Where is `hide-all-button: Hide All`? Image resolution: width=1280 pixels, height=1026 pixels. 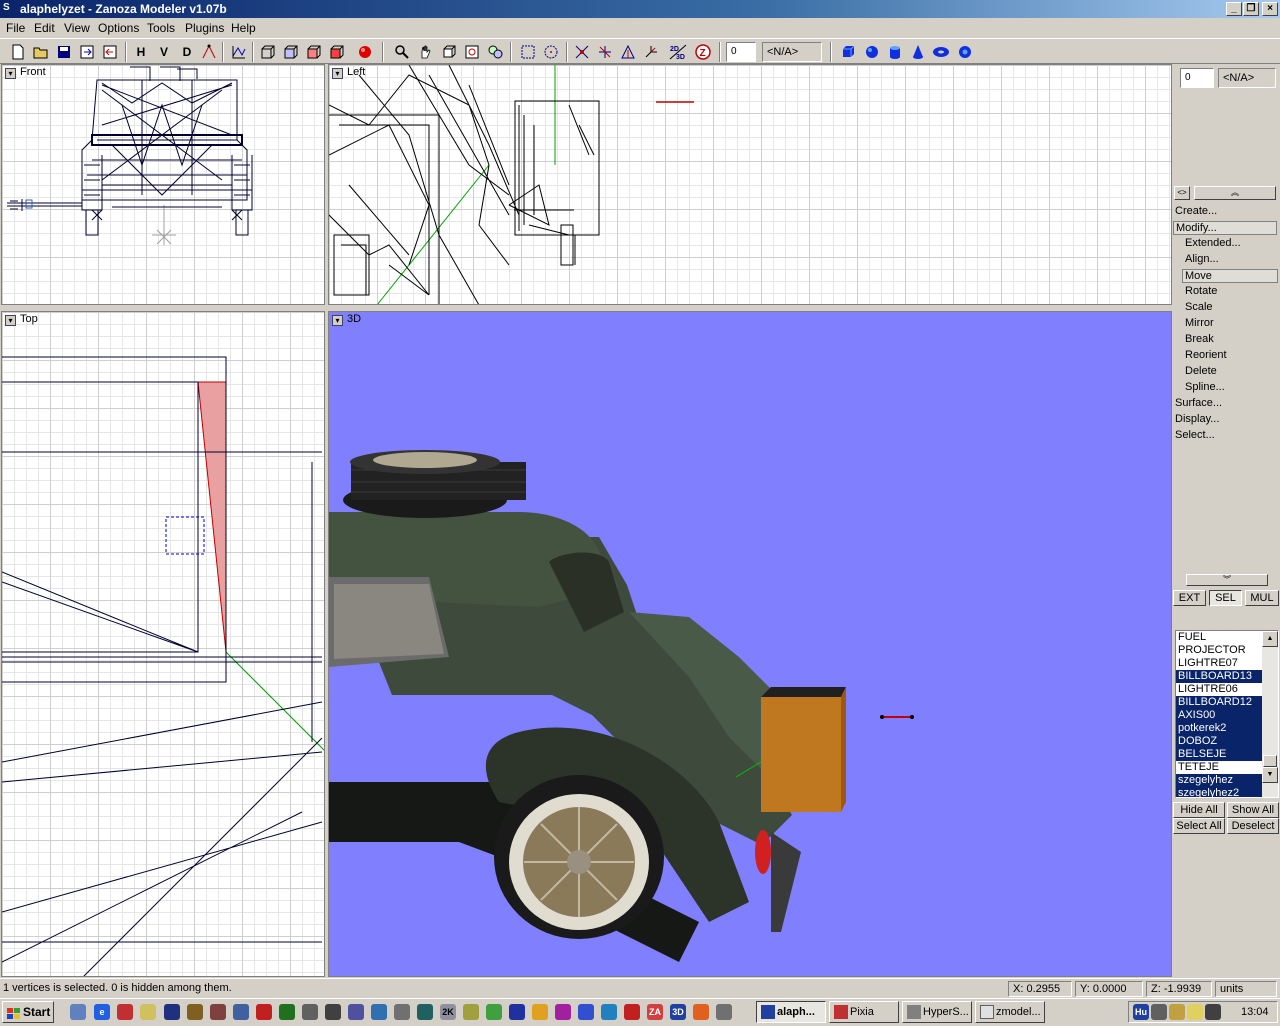 hide-all-button: Hide All is located at coordinates (1199, 810).